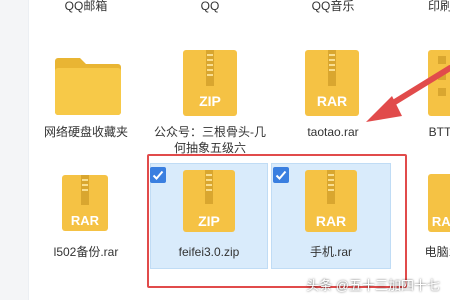 This screenshot has width=450, height=300. I want to click on folder-icon, so click(88, 86).